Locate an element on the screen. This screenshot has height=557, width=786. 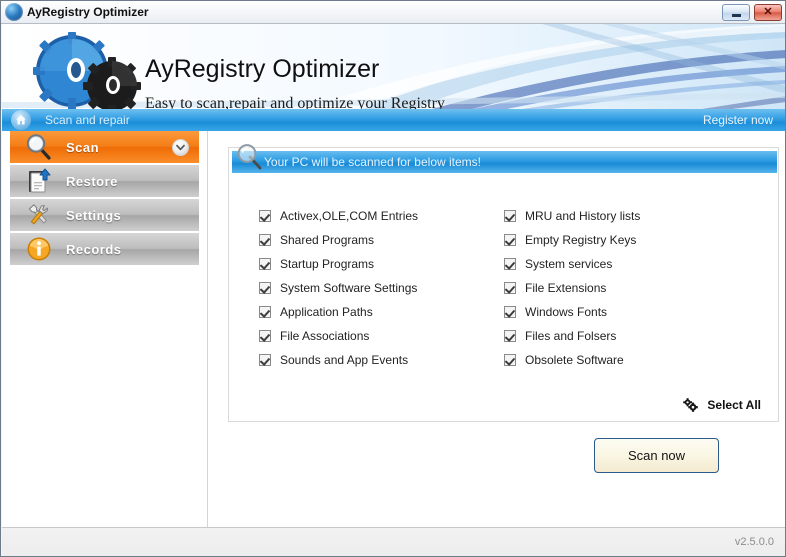
navigation-bar: Scan and repair Register now is located at coordinates (393, 120).